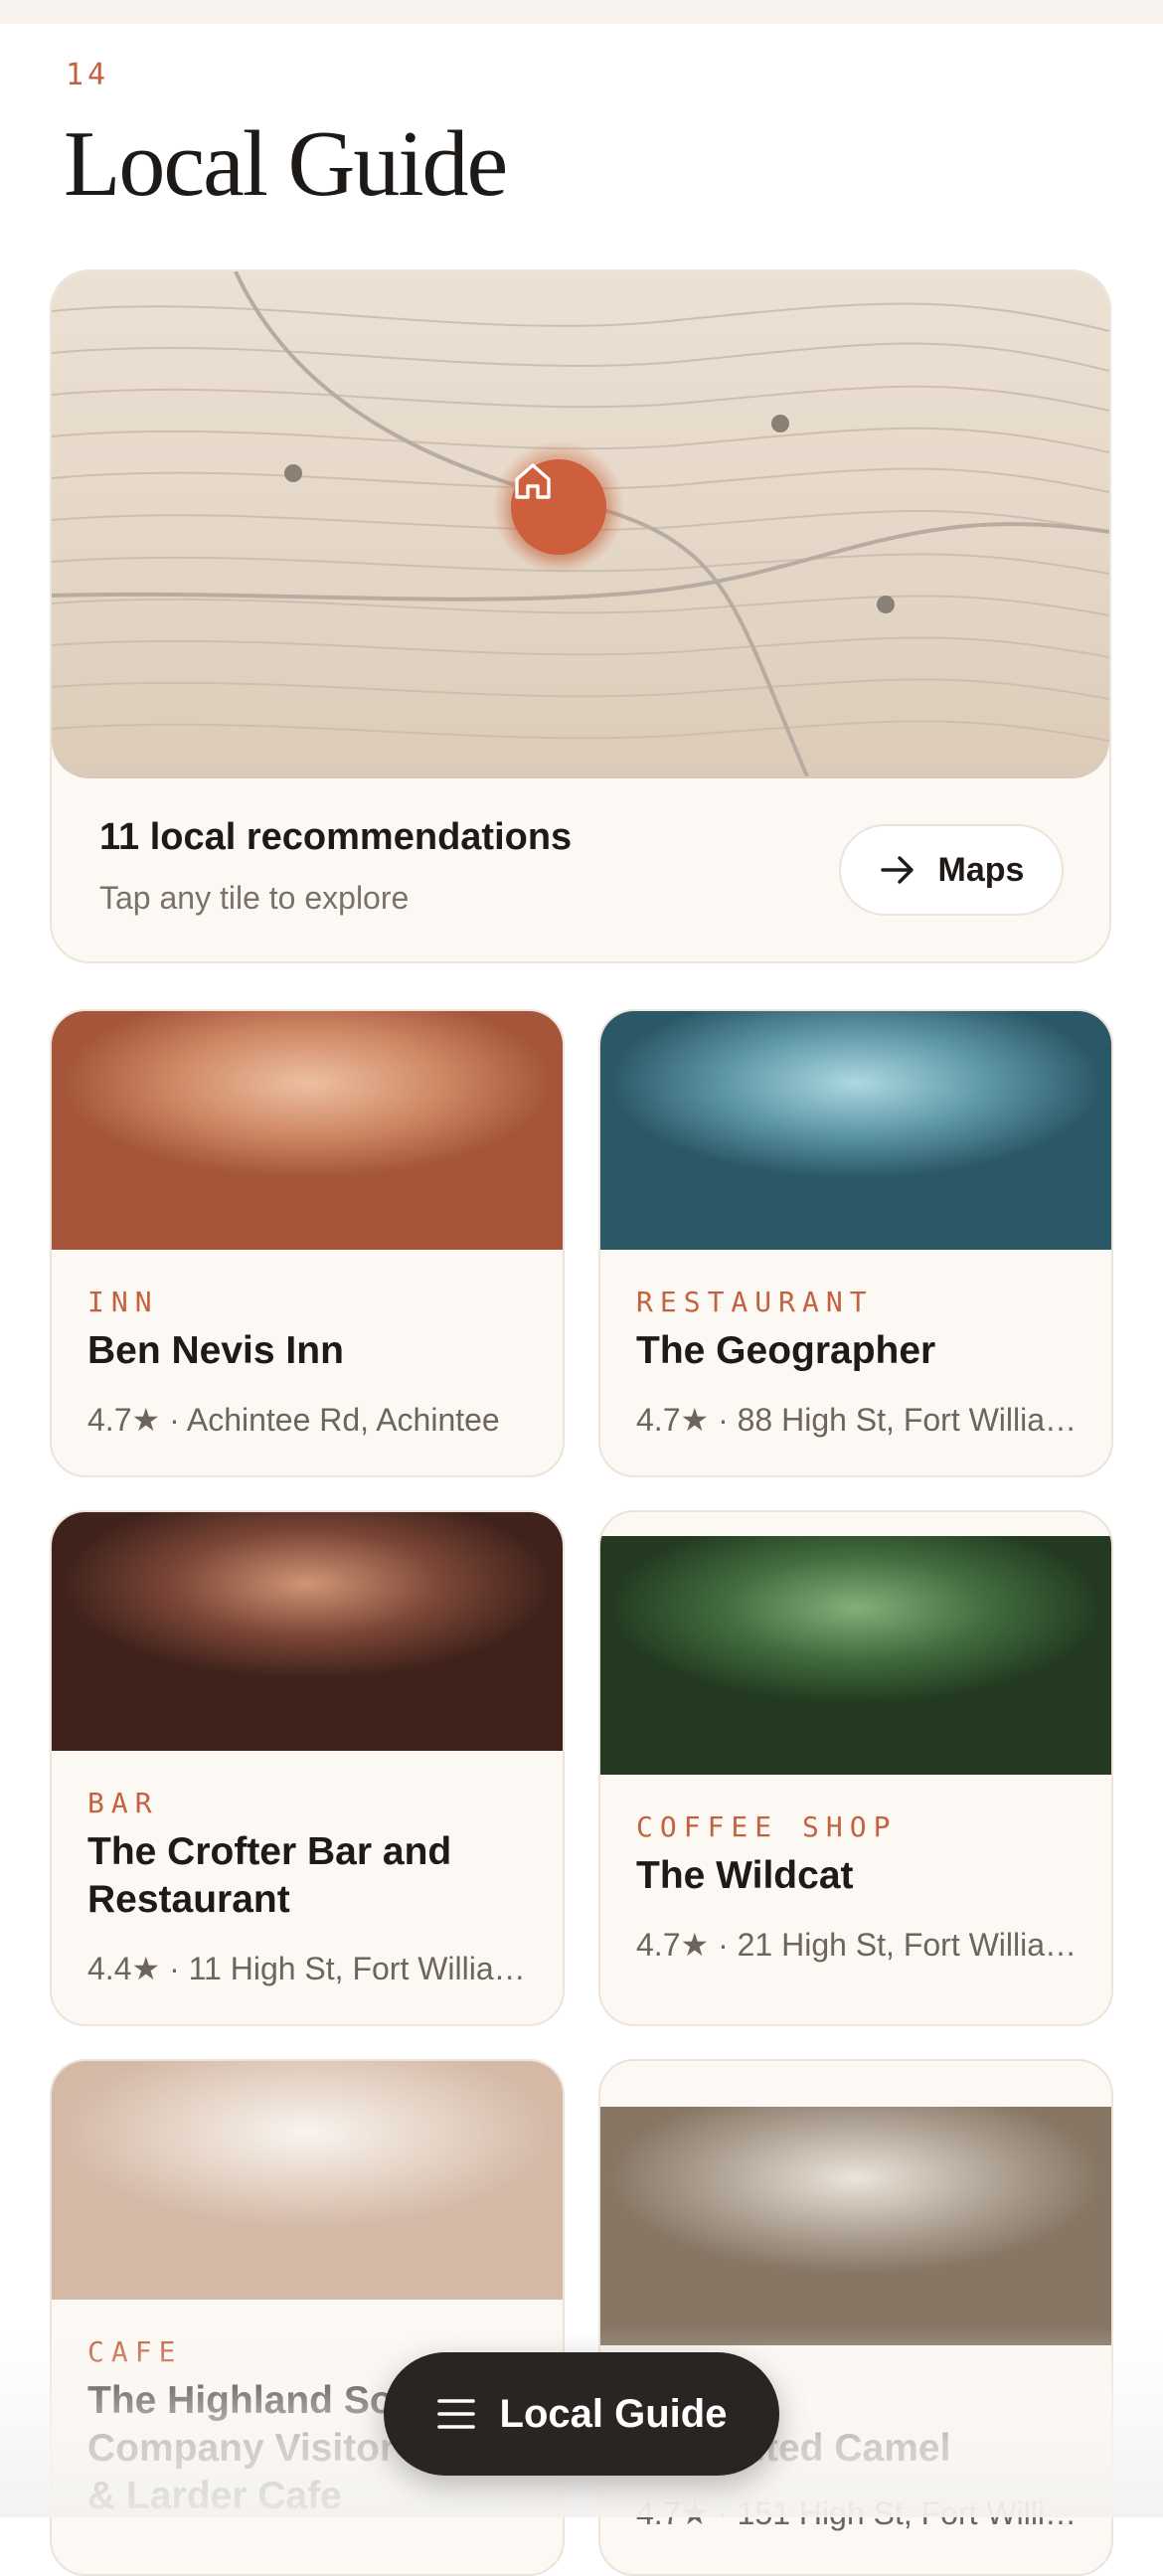 The width and height of the screenshot is (1163, 2576). Describe the element at coordinates (88, 75) in the screenshot. I see `page-number: 14` at that location.